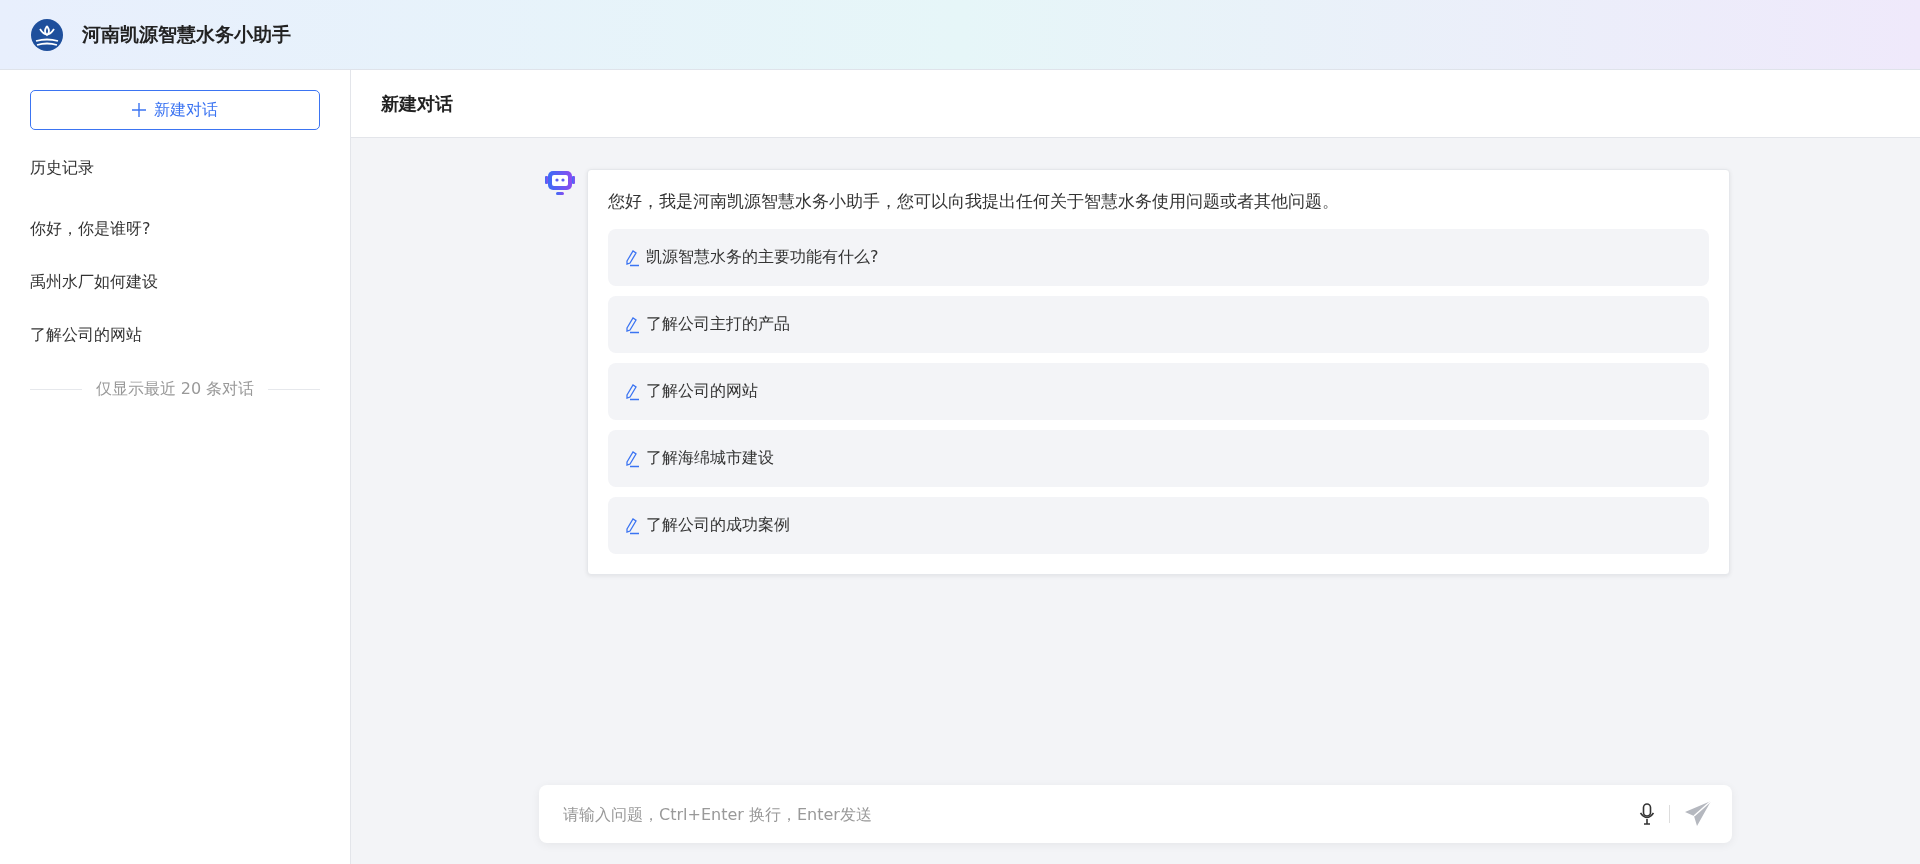  I want to click on new-chat-button: 新建对话, so click(175, 110).